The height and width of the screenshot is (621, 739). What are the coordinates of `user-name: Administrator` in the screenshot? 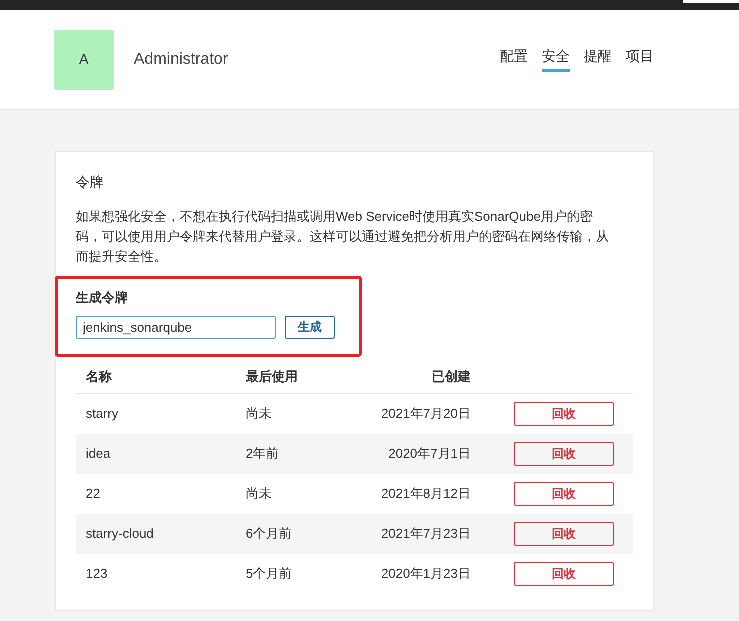 It's located at (181, 60).